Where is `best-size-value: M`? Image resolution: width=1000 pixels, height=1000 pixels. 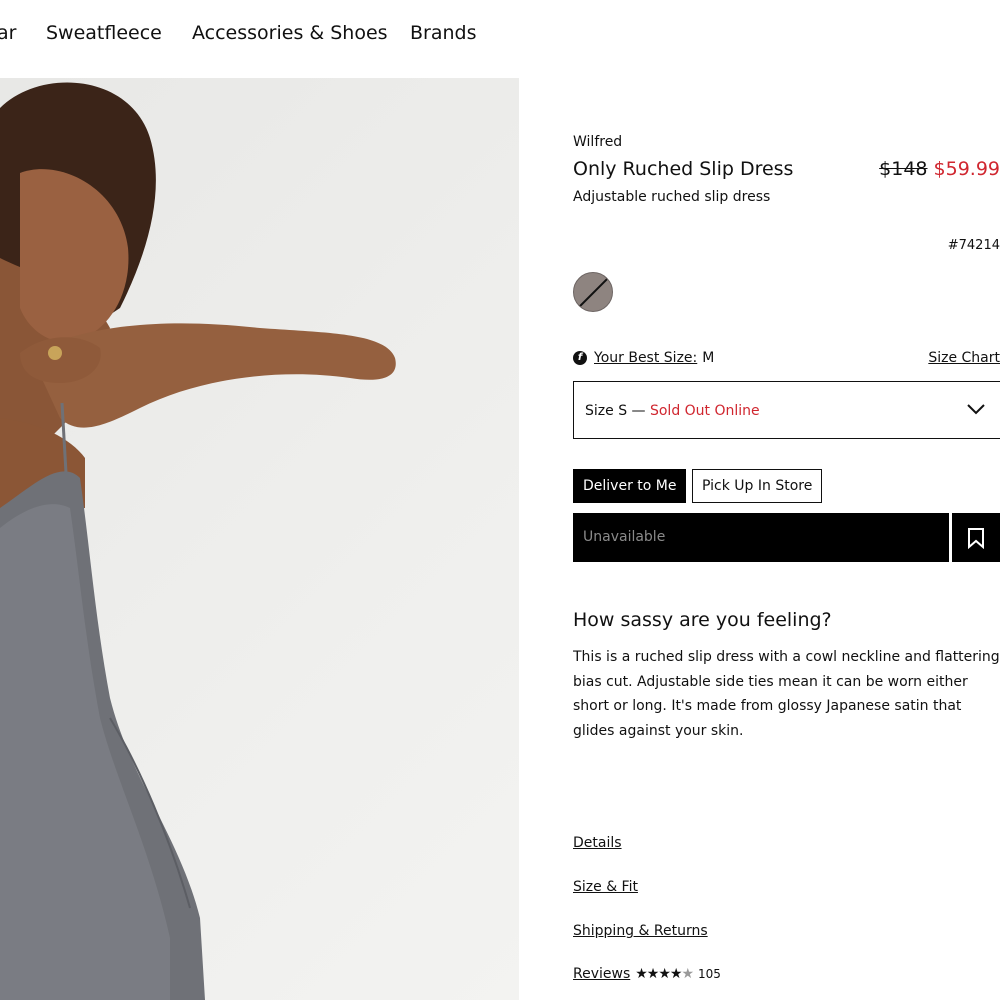
best-size-value: M is located at coordinates (708, 358).